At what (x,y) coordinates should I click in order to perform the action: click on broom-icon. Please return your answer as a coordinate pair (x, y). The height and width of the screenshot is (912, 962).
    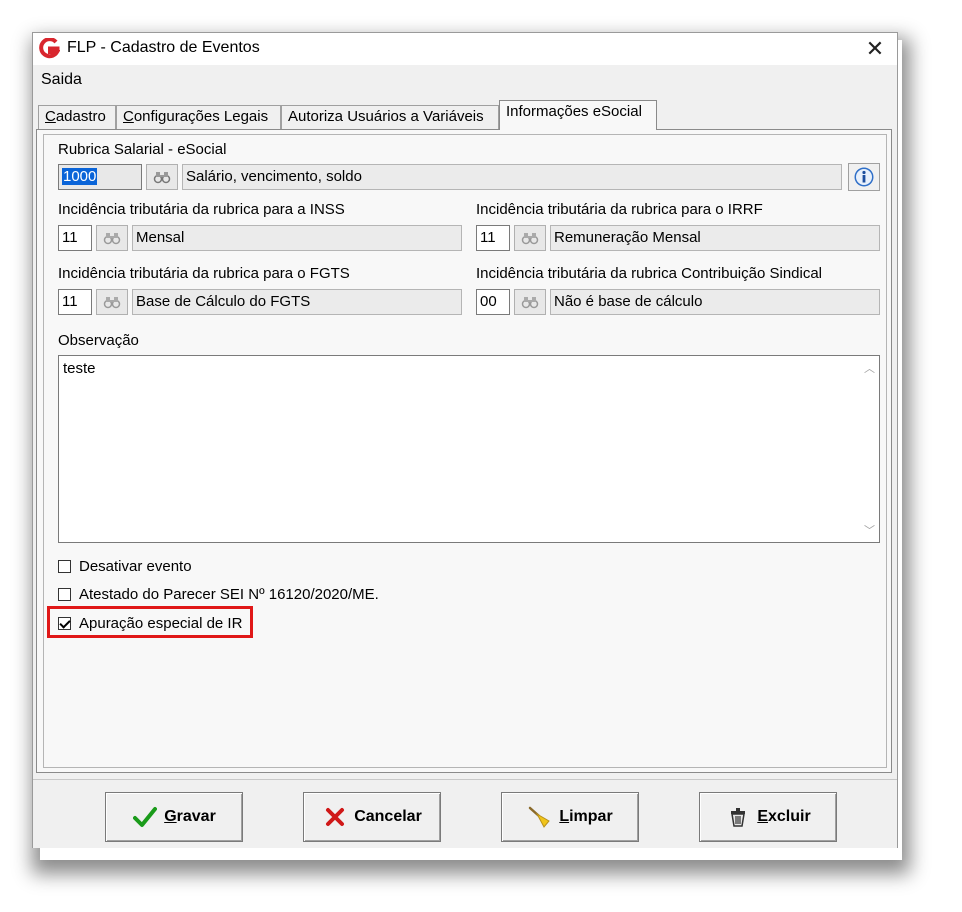
    Looking at the image, I should click on (540, 817).